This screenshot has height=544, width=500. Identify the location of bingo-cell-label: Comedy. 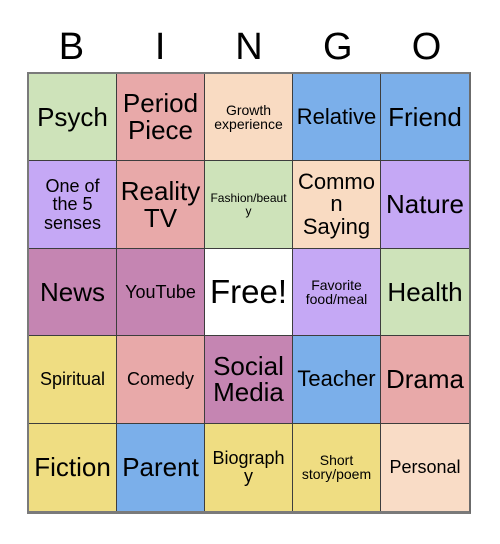
(160, 379).